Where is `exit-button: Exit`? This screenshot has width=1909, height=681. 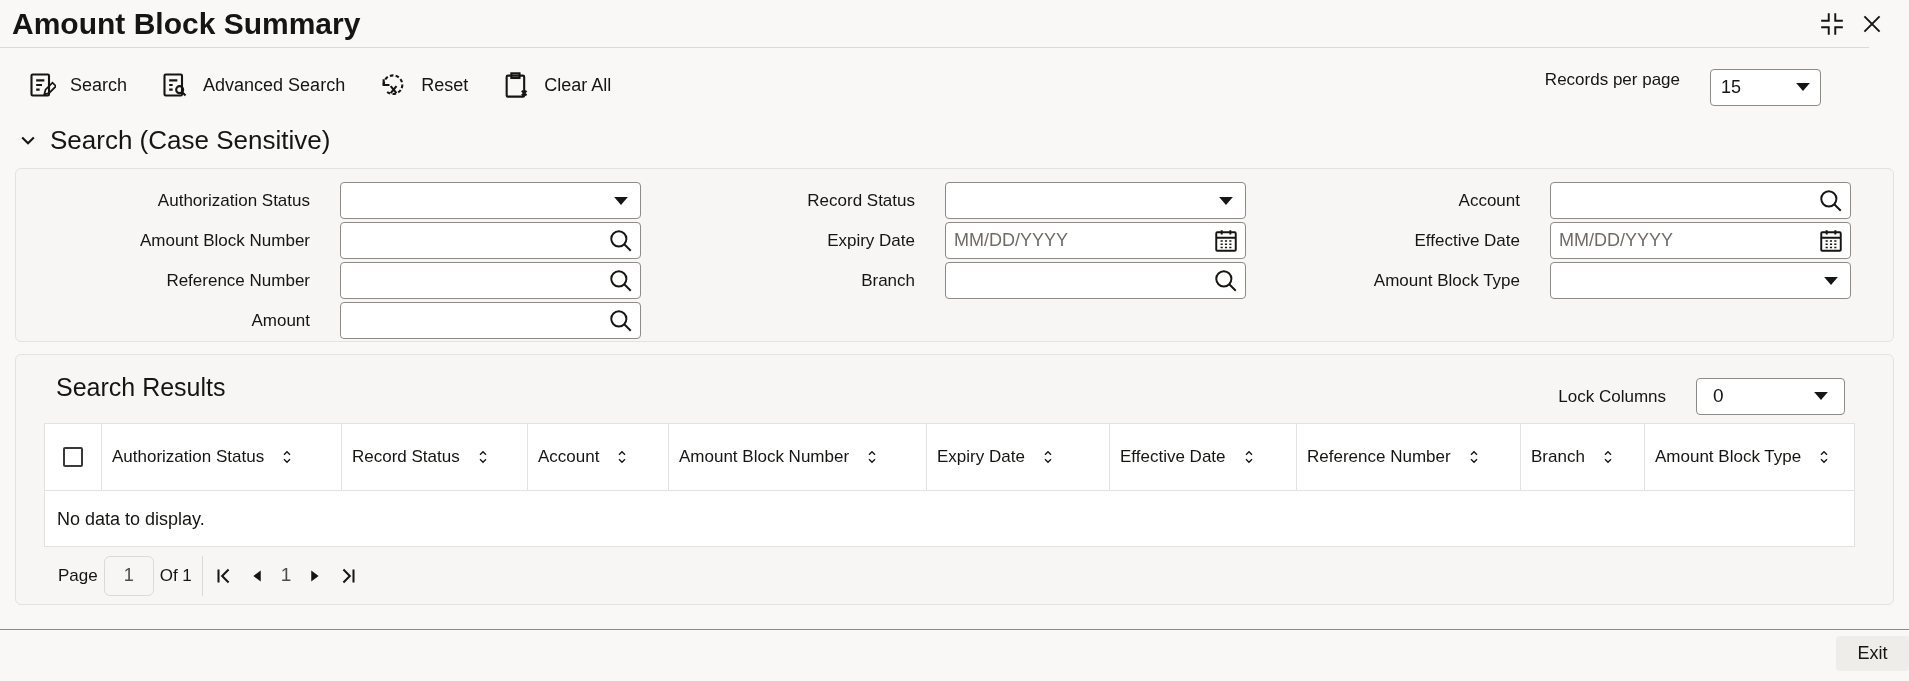
exit-button: Exit is located at coordinates (1872, 653).